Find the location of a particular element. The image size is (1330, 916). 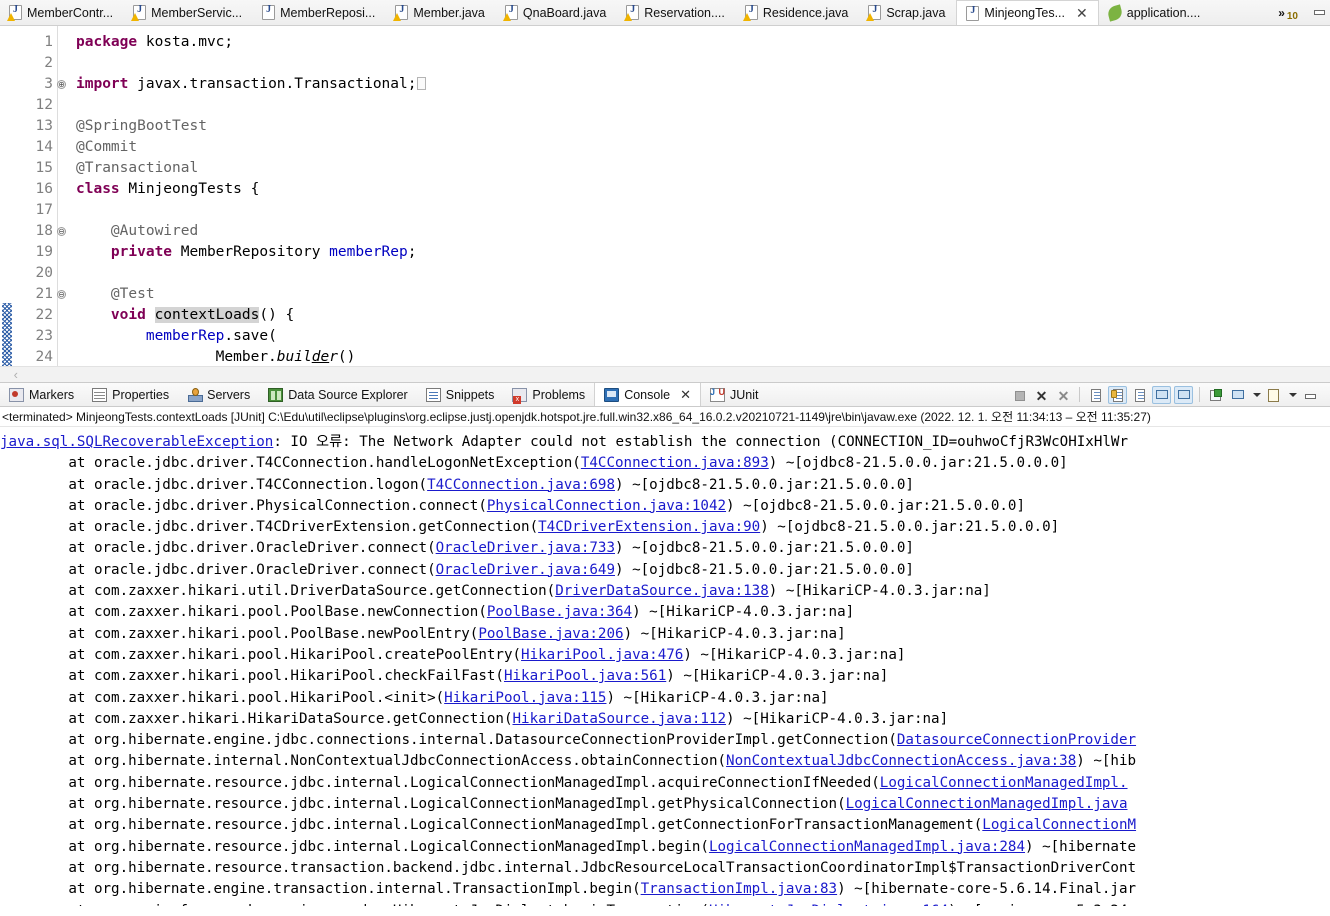

clear-console-button is located at coordinates (1095, 395).